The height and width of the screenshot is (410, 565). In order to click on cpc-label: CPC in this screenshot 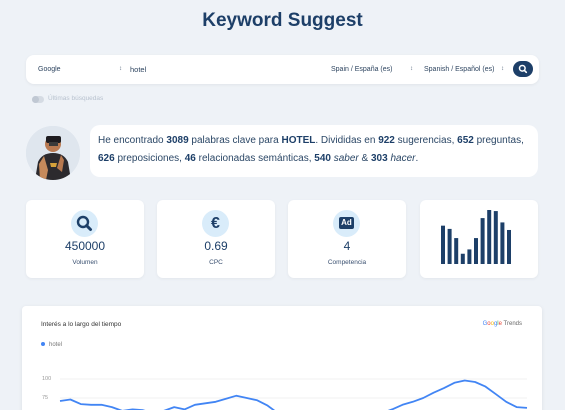, I will do `click(216, 262)`.